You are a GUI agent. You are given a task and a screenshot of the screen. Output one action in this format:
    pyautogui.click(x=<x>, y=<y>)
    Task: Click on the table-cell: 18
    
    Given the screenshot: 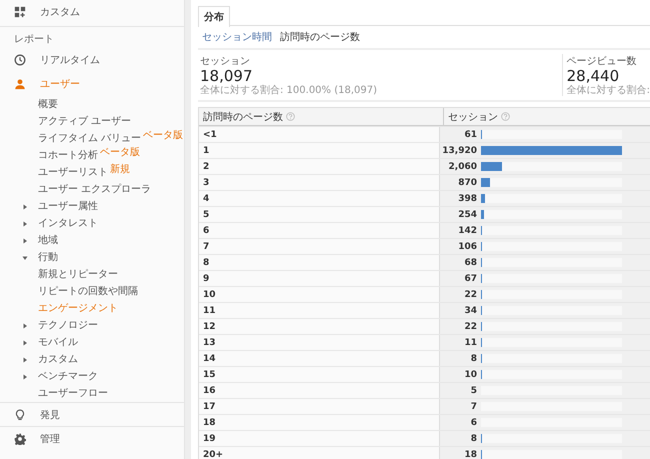 What is the action you would take?
    pyautogui.click(x=319, y=422)
    